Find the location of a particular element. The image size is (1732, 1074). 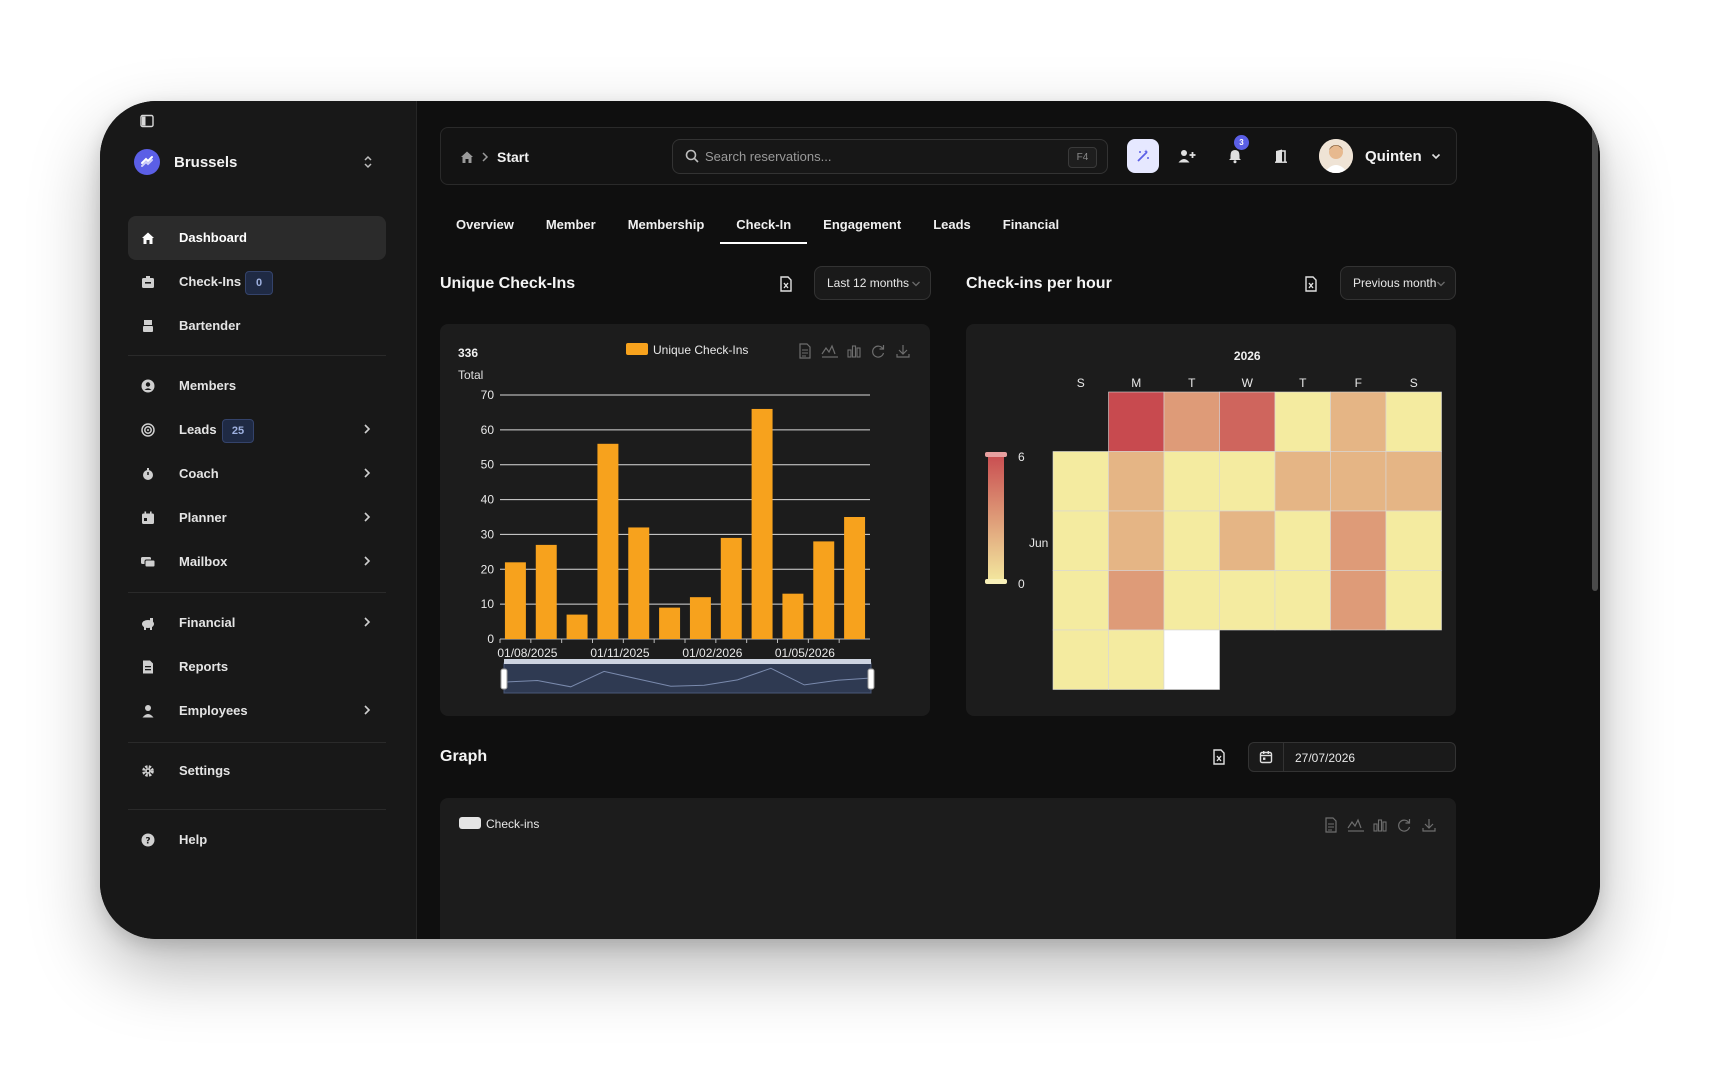

user-menu: Quinten is located at coordinates (1380, 156).